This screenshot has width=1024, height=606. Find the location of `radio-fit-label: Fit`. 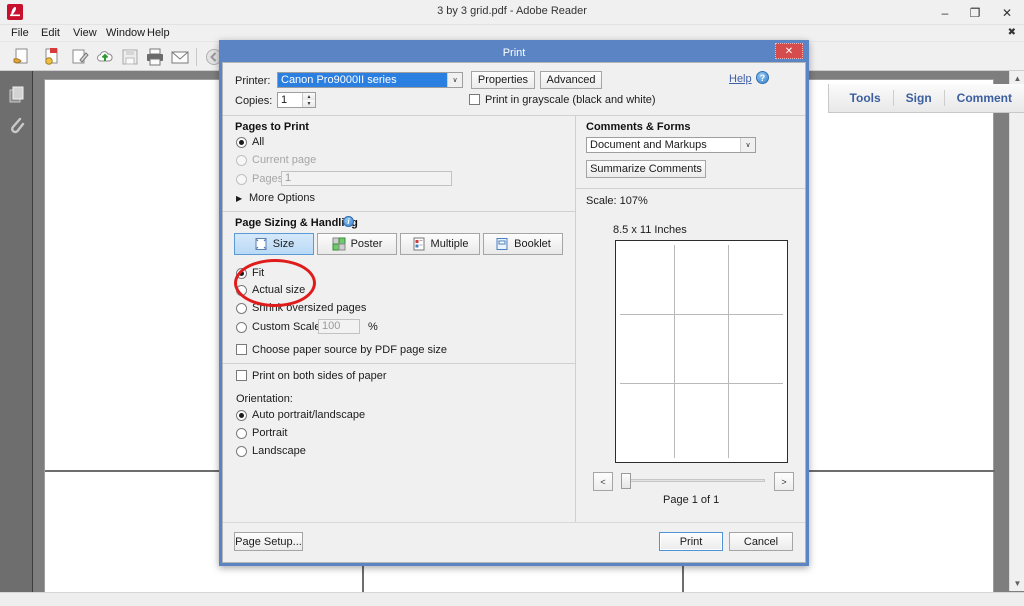

radio-fit-label: Fit is located at coordinates (258, 273).